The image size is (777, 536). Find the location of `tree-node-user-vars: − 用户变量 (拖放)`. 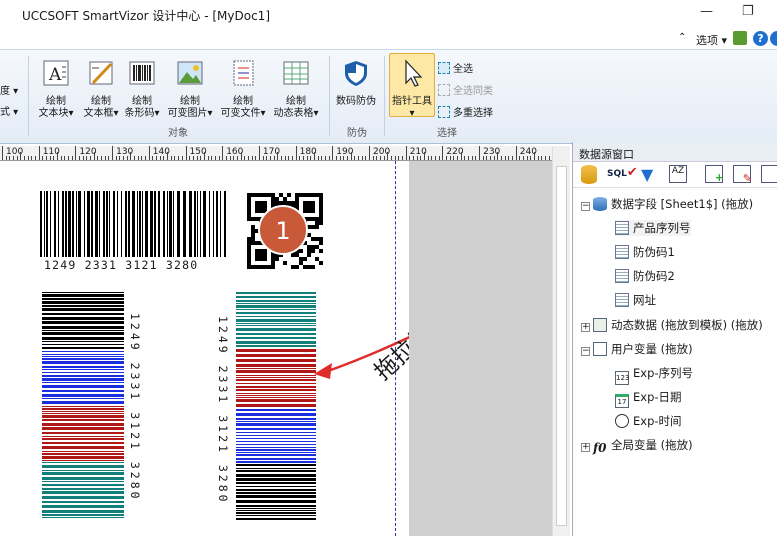

tree-node-user-vars: − 用户变量 (拖放) is located at coordinates (637, 349).